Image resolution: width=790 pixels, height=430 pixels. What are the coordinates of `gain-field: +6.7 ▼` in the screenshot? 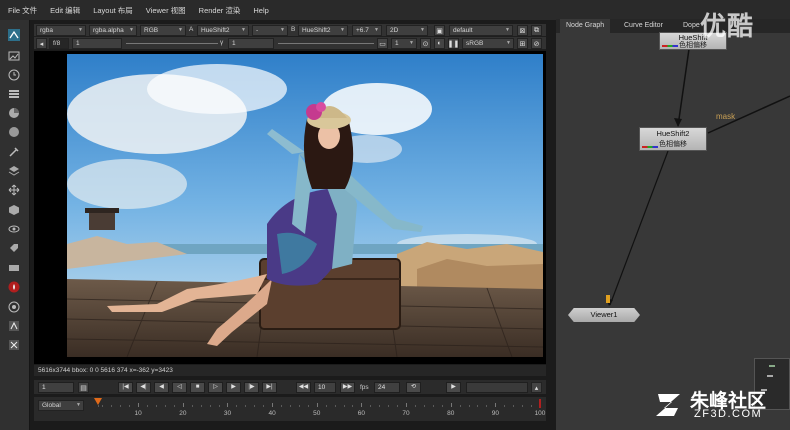 It's located at (367, 30).